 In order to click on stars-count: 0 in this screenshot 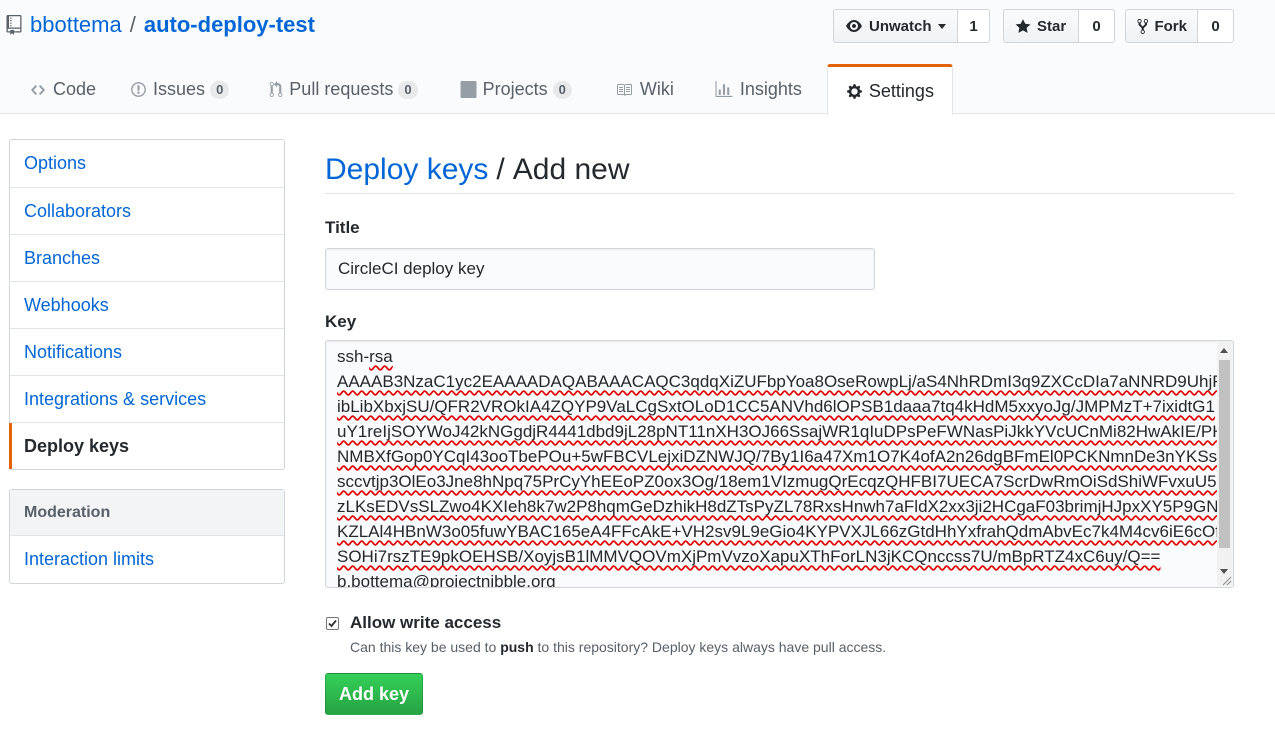, I will do `click(1097, 26)`.